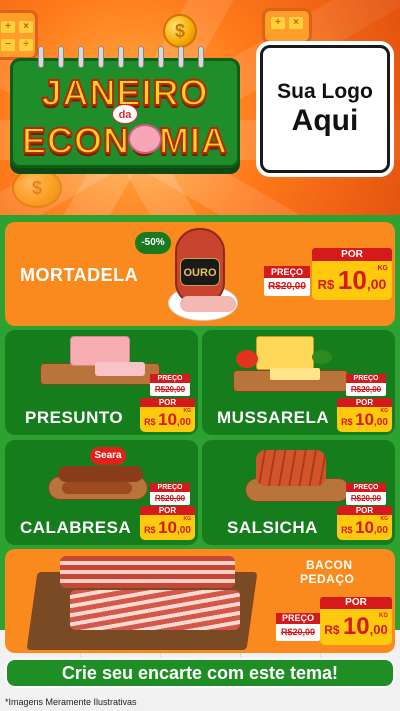 This screenshot has width=400, height=711. What do you see at coordinates (272, 527) in the screenshot?
I see `product-name: SALSICHA` at bounding box center [272, 527].